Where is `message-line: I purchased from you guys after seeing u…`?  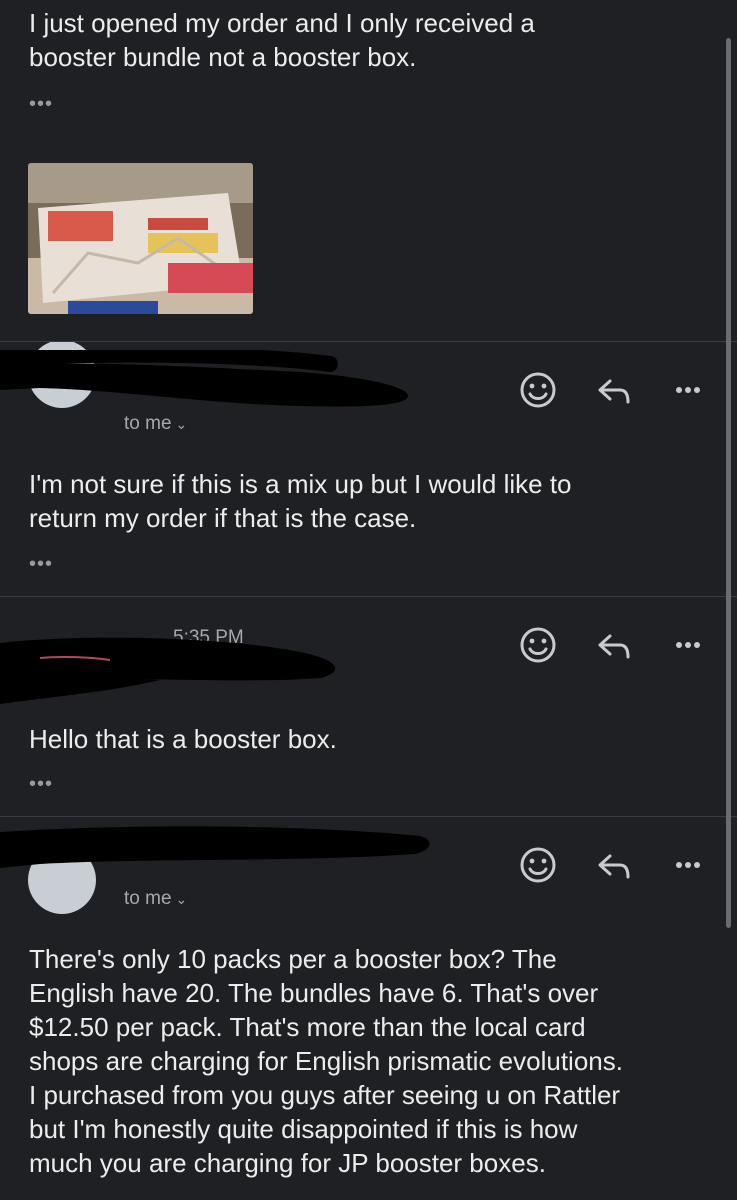
message-line: I purchased from you guys after seeing u… is located at coordinates (325, 1095).